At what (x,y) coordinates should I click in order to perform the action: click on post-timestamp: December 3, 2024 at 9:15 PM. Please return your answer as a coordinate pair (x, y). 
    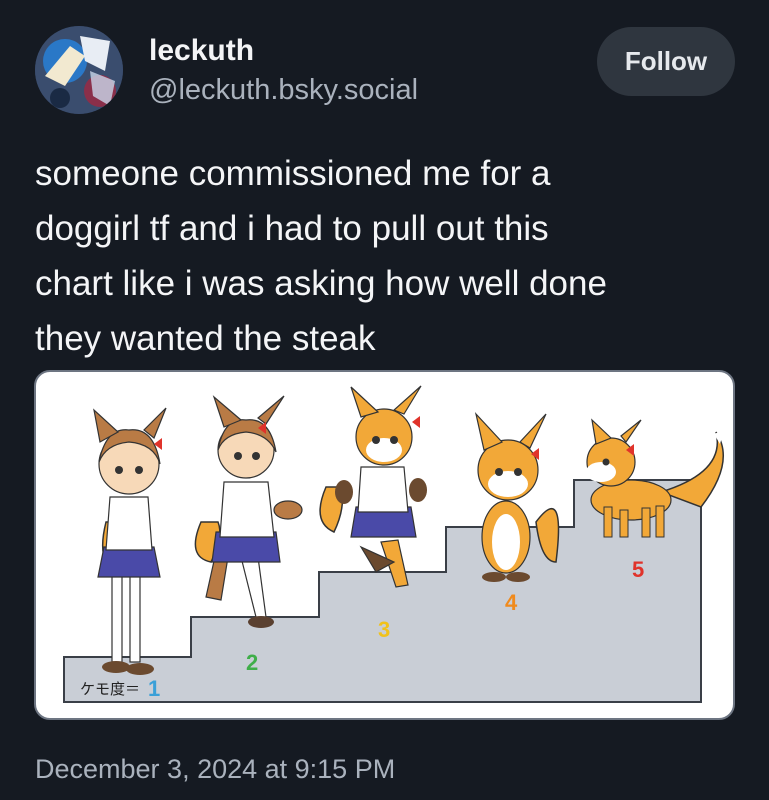
    Looking at the image, I should click on (215, 769).